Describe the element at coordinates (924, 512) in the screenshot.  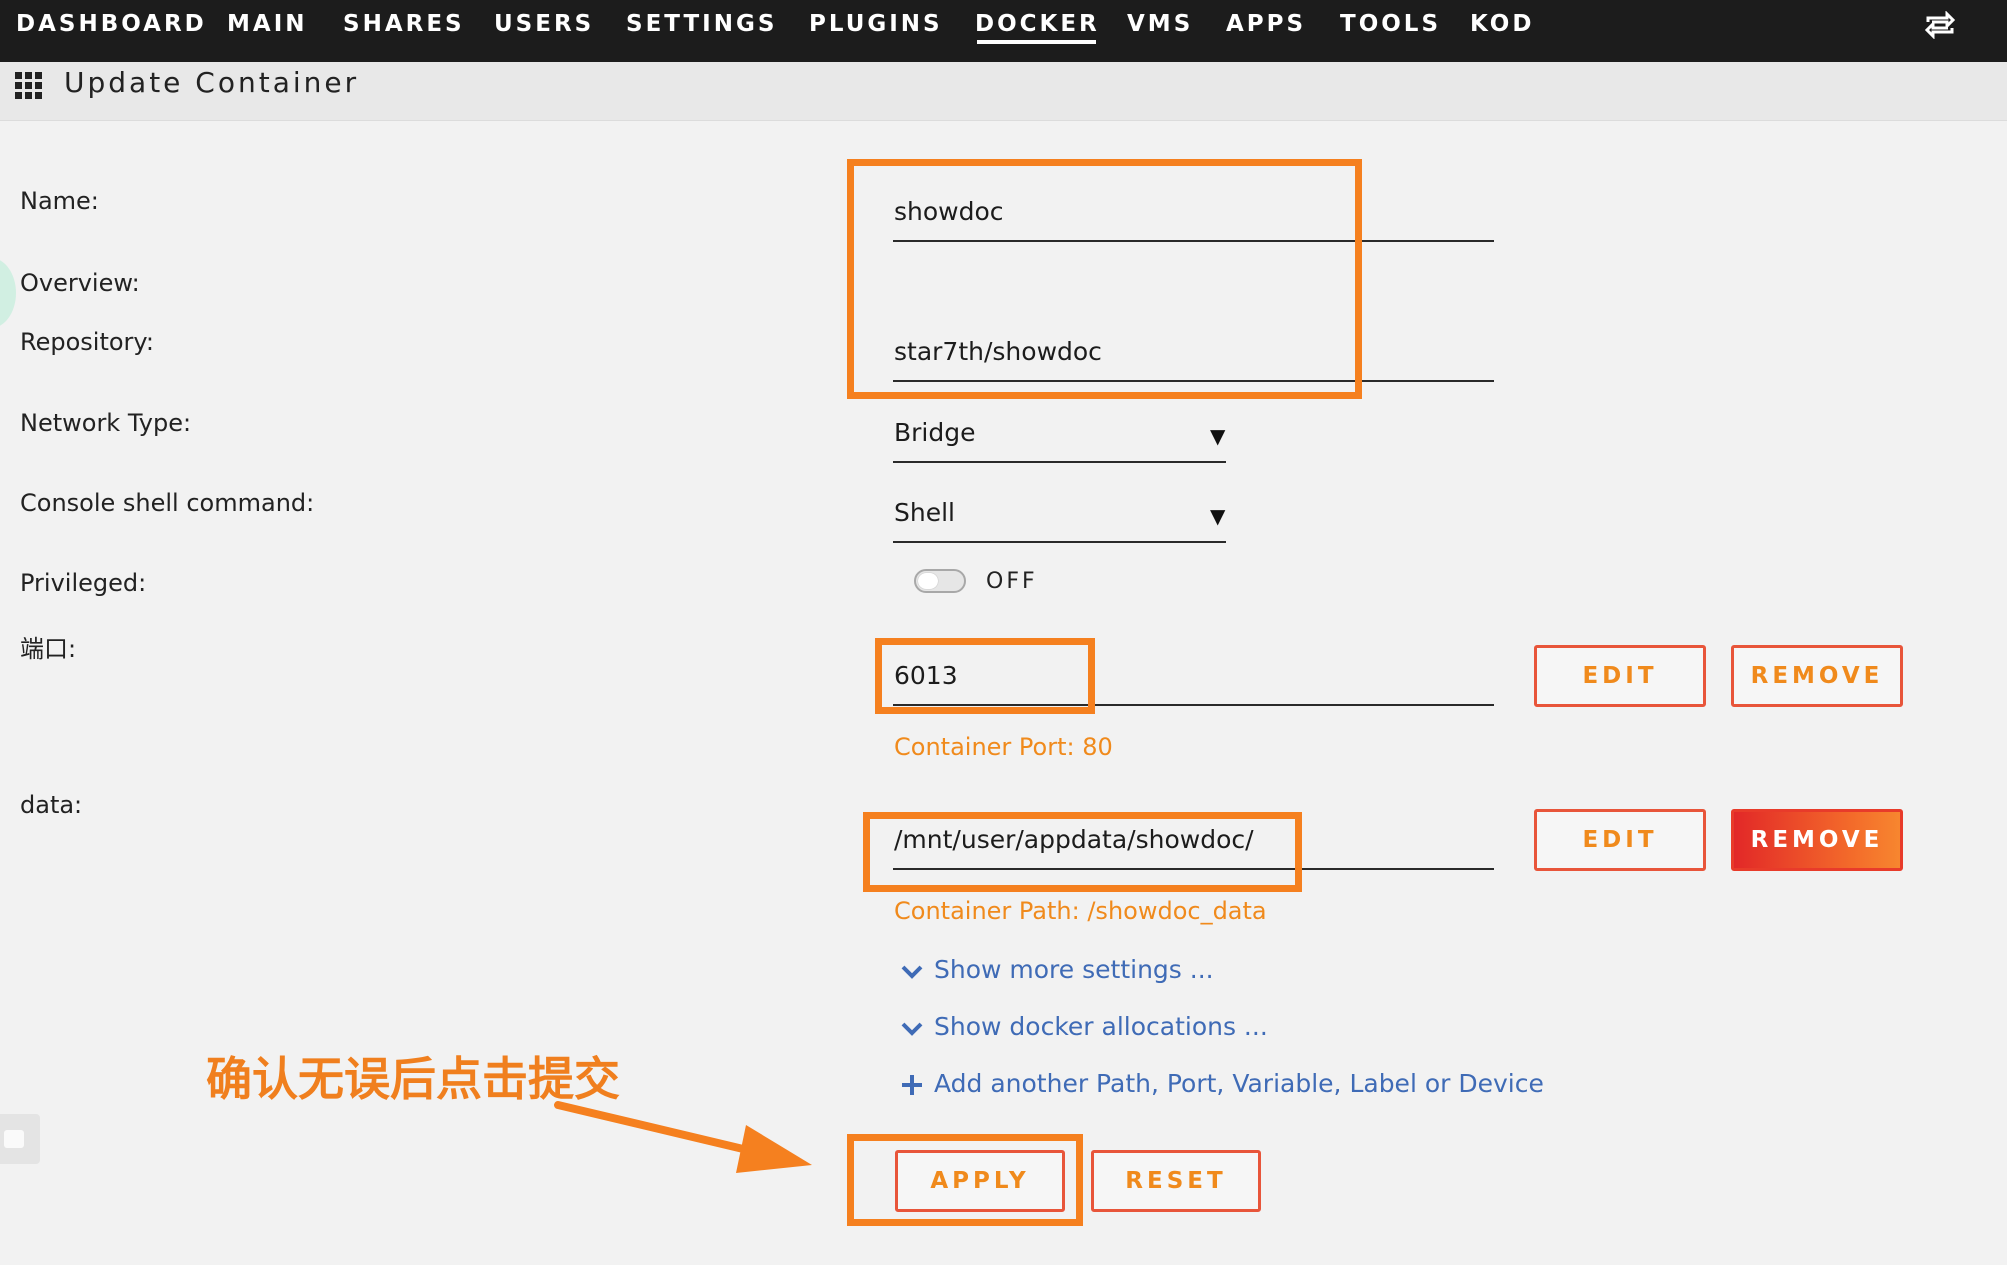
I see `console-shell-select: Shell` at that location.